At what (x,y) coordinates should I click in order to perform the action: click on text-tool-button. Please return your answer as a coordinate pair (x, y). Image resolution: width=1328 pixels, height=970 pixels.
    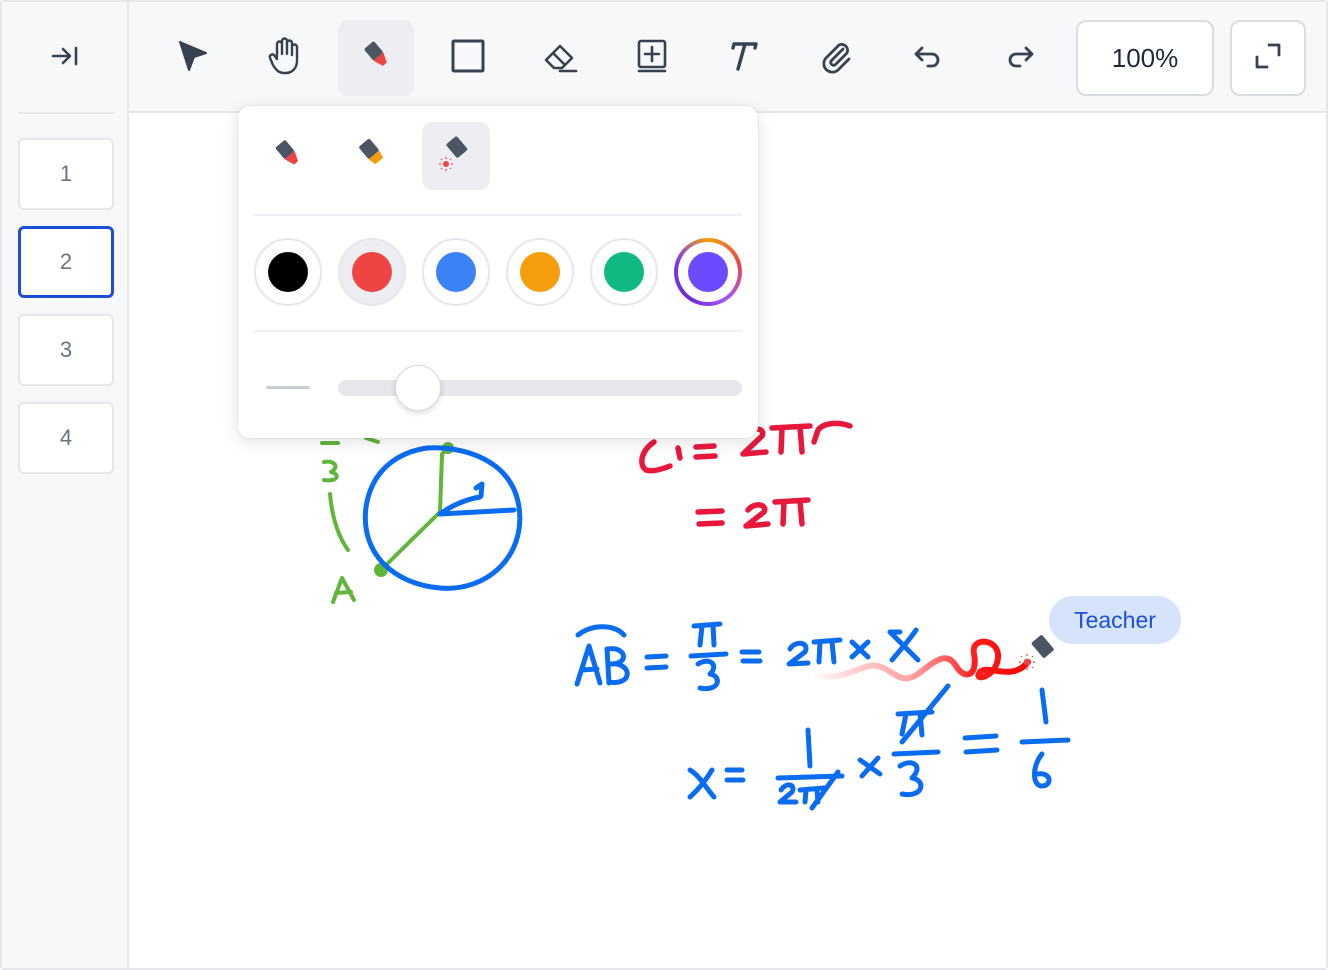
    Looking at the image, I should click on (744, 58).